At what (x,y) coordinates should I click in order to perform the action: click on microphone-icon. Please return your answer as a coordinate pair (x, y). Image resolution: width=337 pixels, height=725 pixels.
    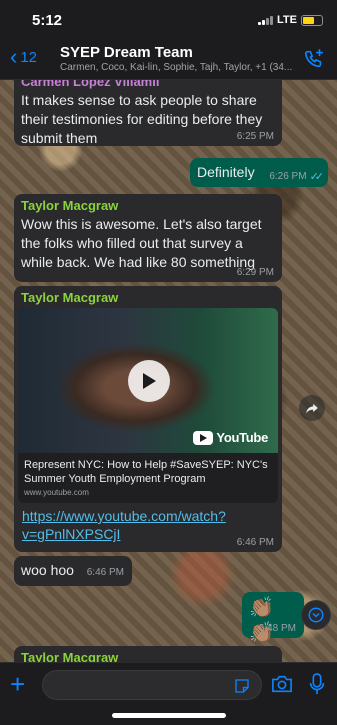
    Looking at the image, I should click on (317, 684).